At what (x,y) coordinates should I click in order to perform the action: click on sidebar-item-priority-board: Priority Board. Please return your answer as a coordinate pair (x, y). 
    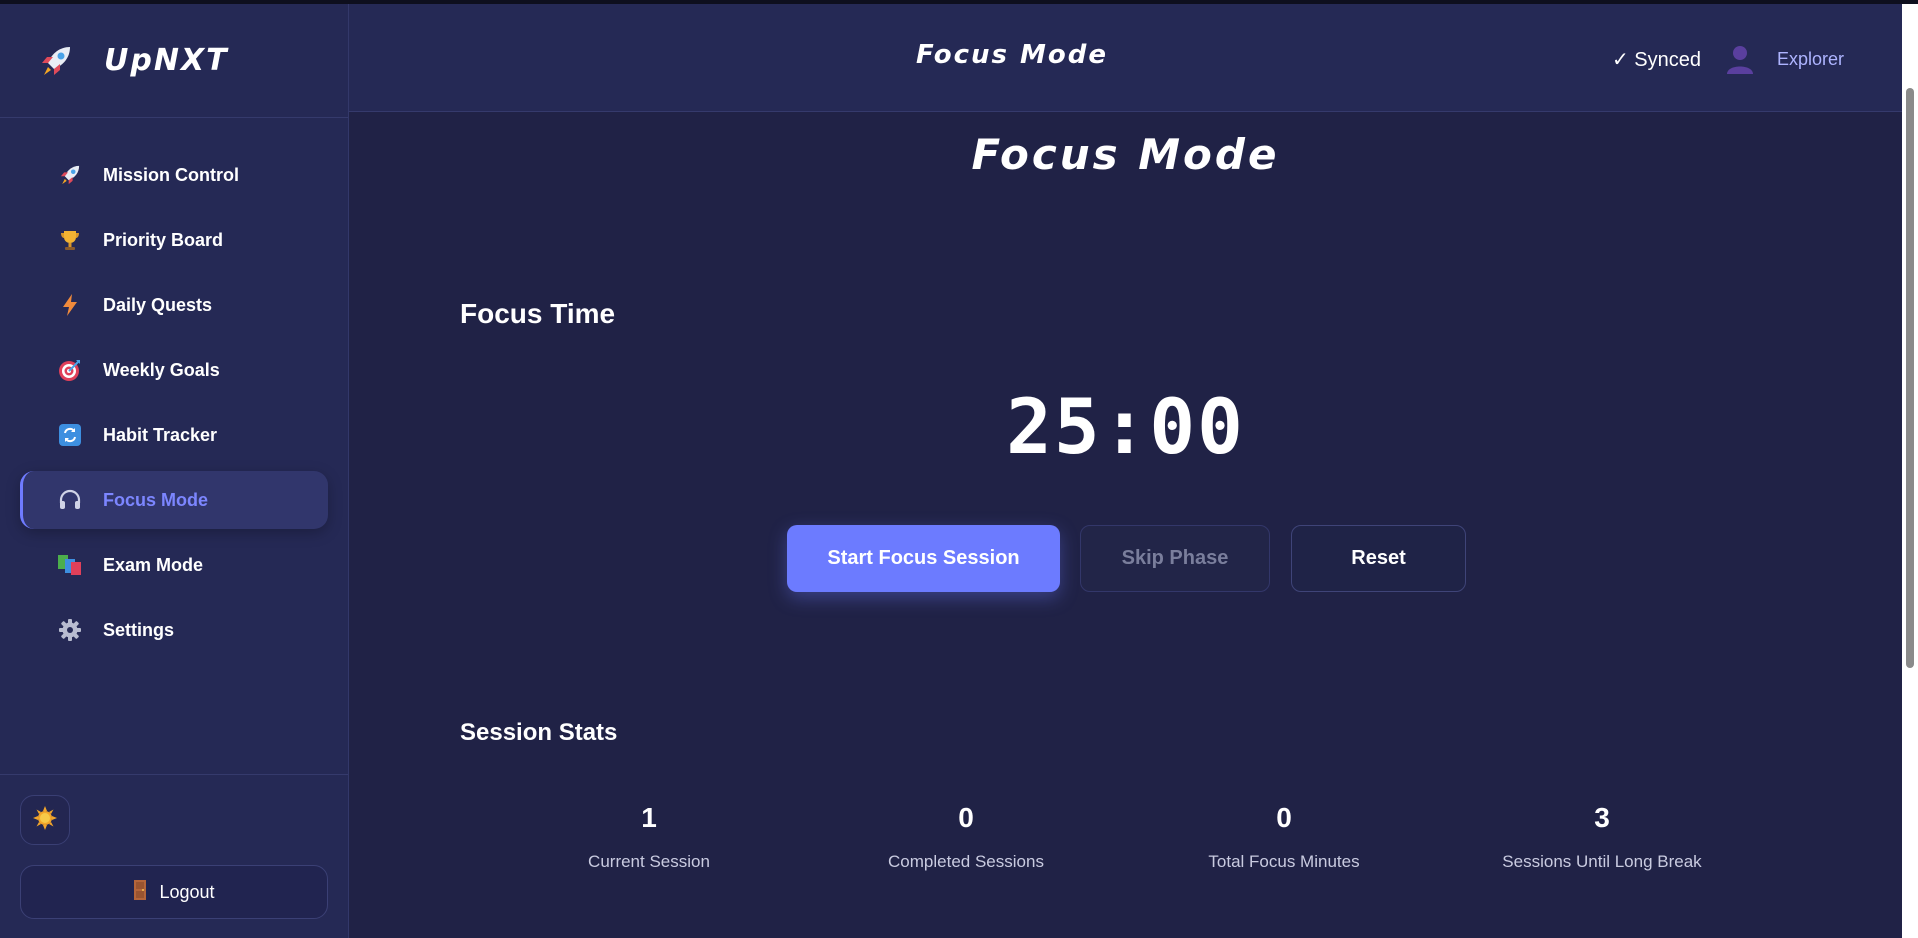
    Looking at the image, I should click on (174, 240).